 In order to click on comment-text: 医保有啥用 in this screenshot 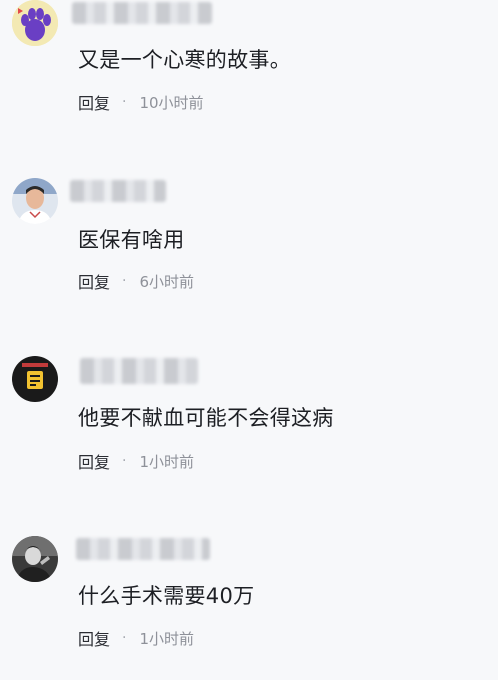, I will do `click(131, 240)`.